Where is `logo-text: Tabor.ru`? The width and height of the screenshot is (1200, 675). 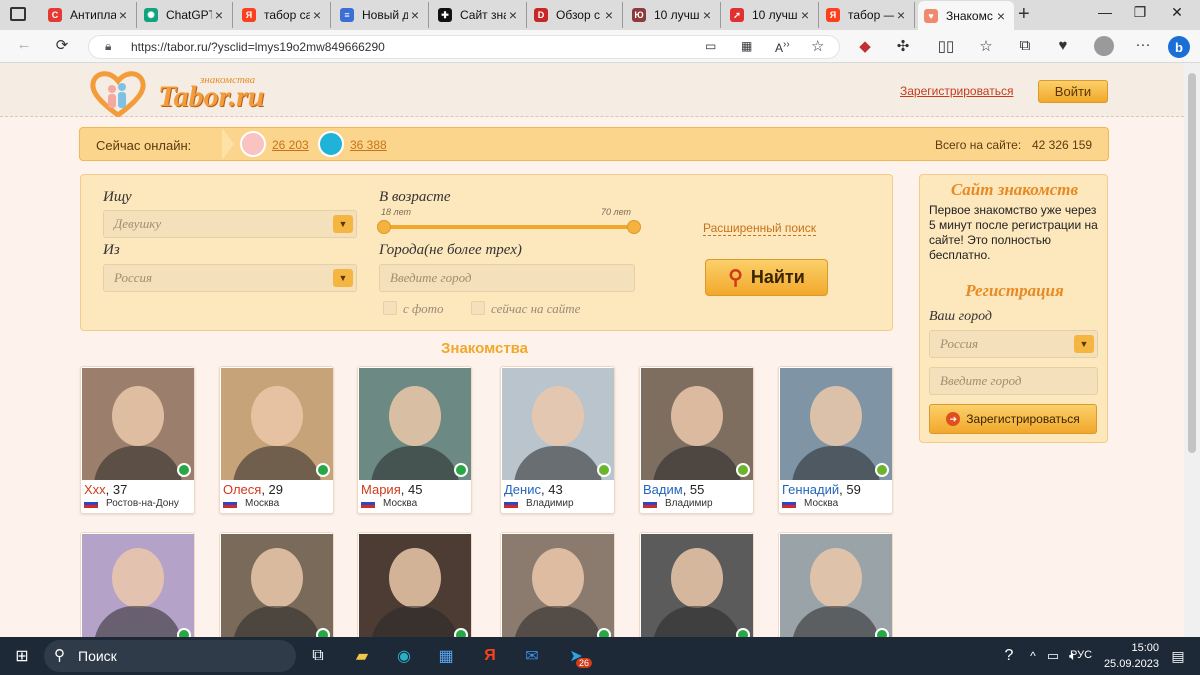
logo-text: Tabor.ru is located at coordinates (211, 97).